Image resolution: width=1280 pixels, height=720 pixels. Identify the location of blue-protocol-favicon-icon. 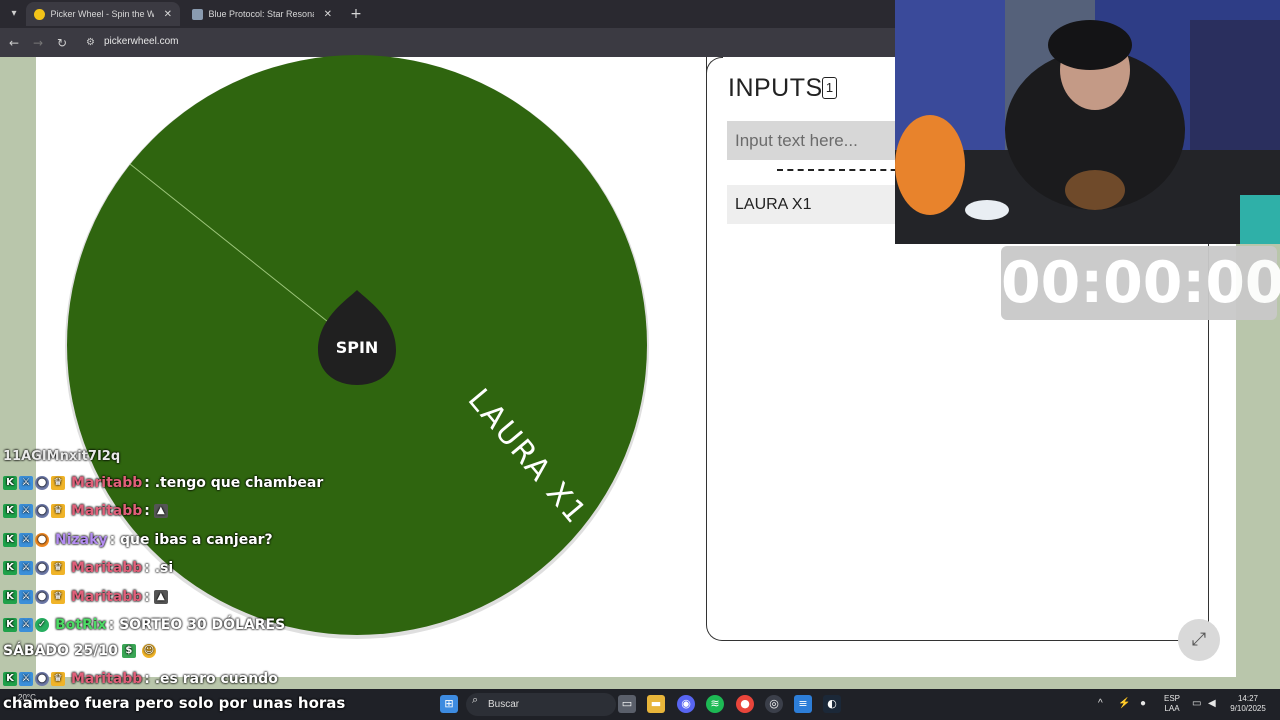
(197, 14).